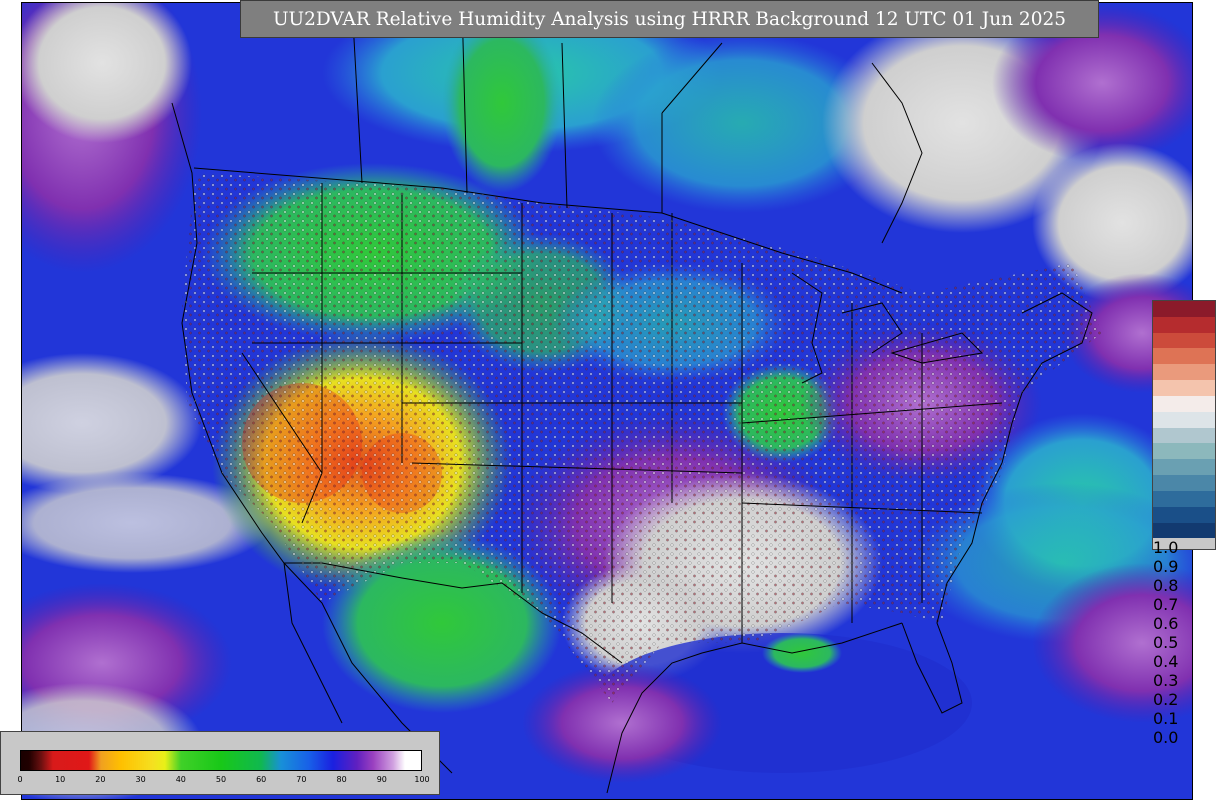 Image resolution: width=1216 pixels, height=800 pixels. Describe the element at coordinates (1166, 643) in the screenshot. I see `obs-legend-label: 0.5` at that location.